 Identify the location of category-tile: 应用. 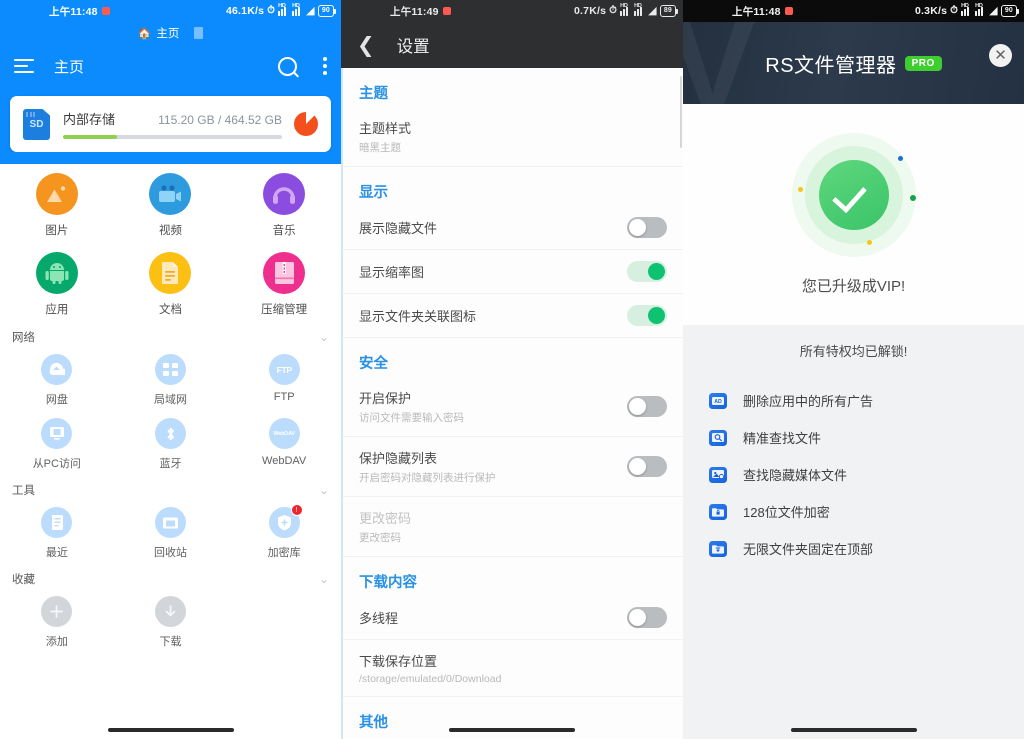
(57, 282).